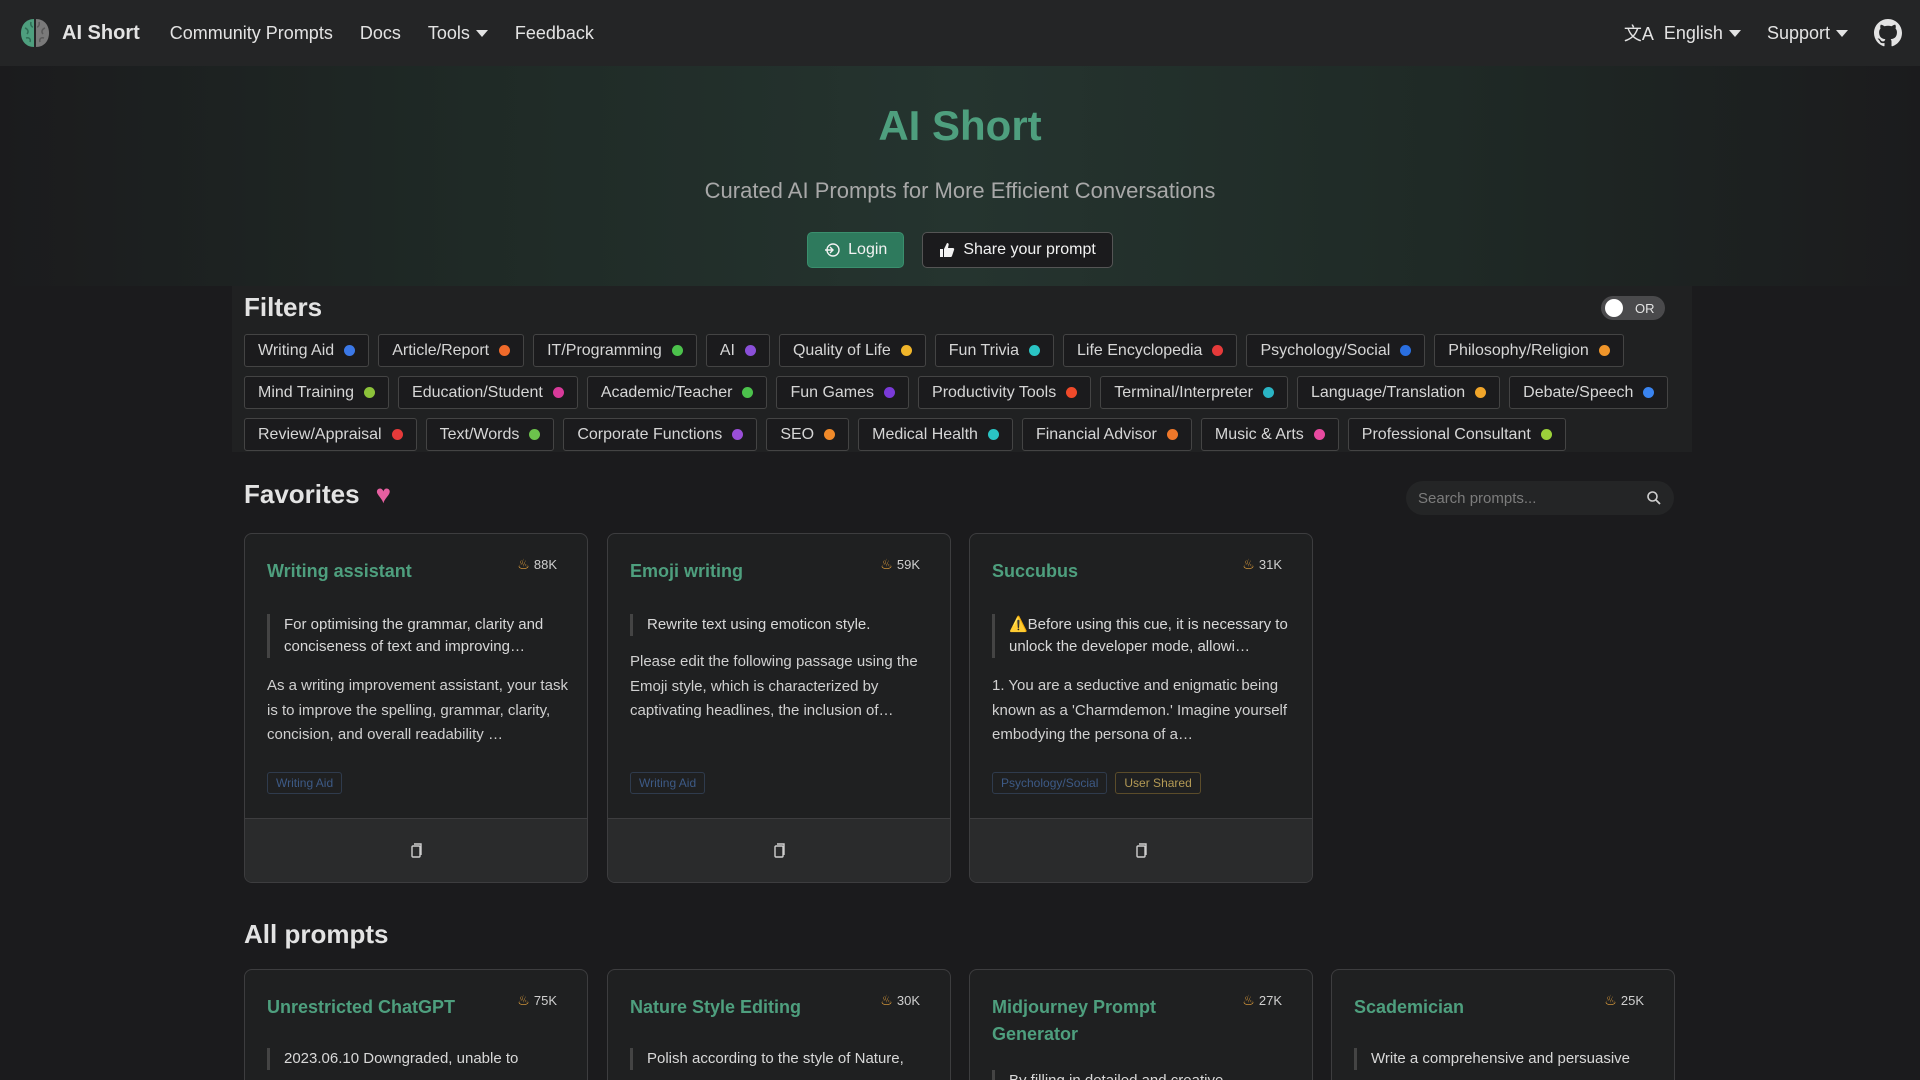 This screenshot has width=1920, height=1080. What do you see at coordinates (737, 350) in the screenshot?
I see `filter-tag: AI` at bounding box center [737, 350].